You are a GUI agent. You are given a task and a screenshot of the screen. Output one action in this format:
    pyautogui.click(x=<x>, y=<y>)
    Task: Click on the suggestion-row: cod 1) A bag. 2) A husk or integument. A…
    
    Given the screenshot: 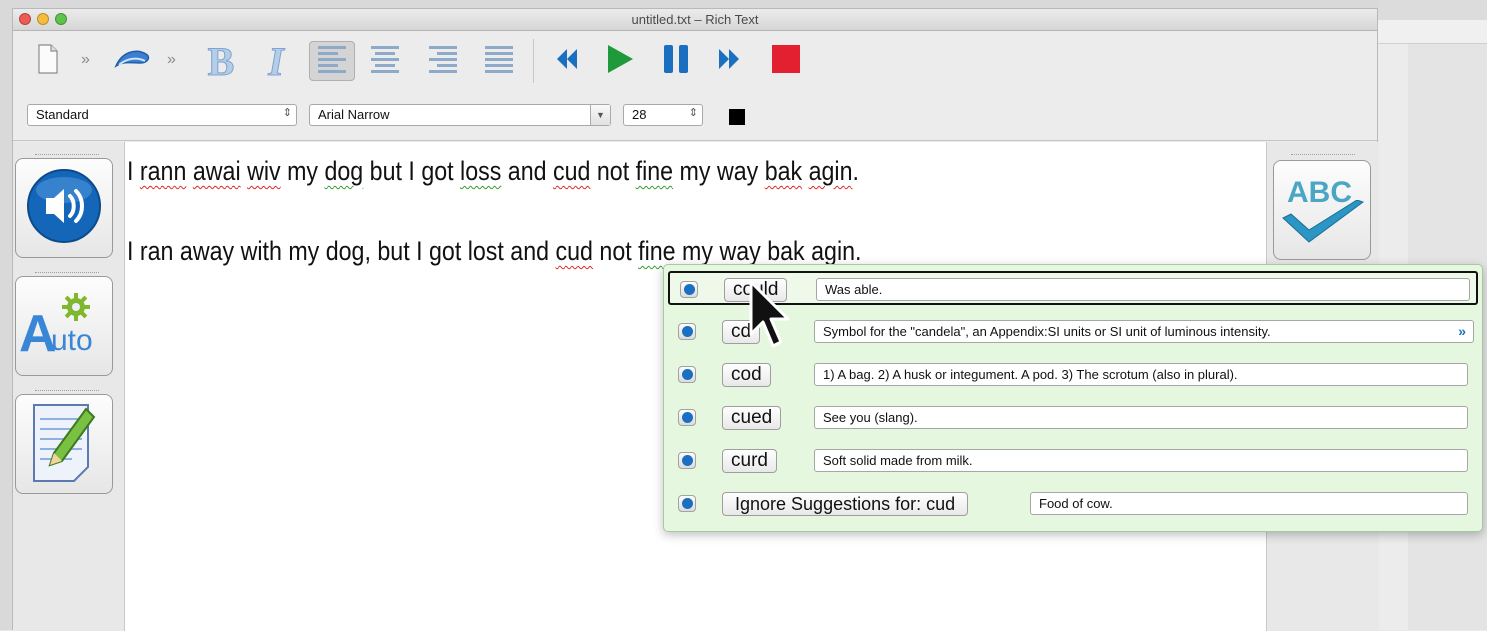 What is the action you would take?
    pyautogui.click(x=1073, y=375)
    